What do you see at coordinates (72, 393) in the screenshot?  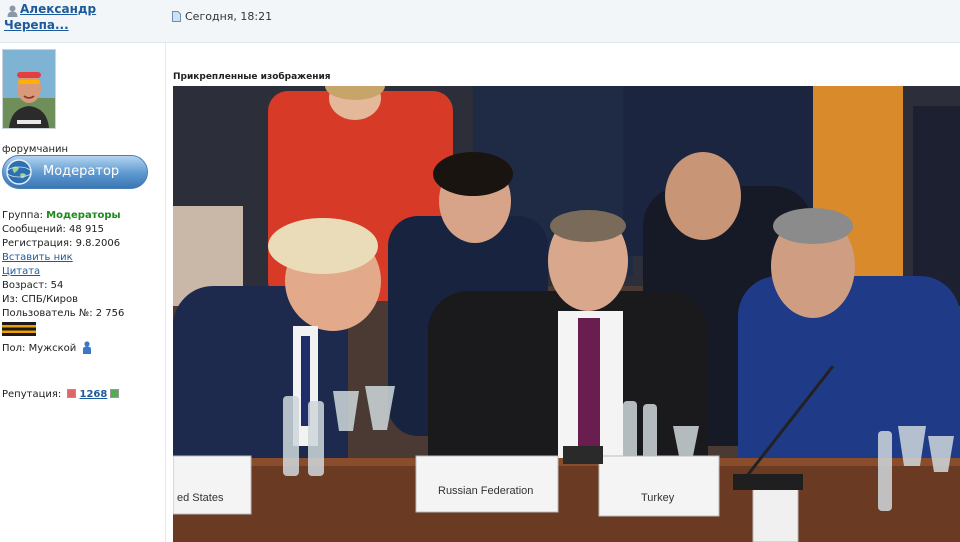 I see `reputation-minus-icon` at bounding box center [72, 393].